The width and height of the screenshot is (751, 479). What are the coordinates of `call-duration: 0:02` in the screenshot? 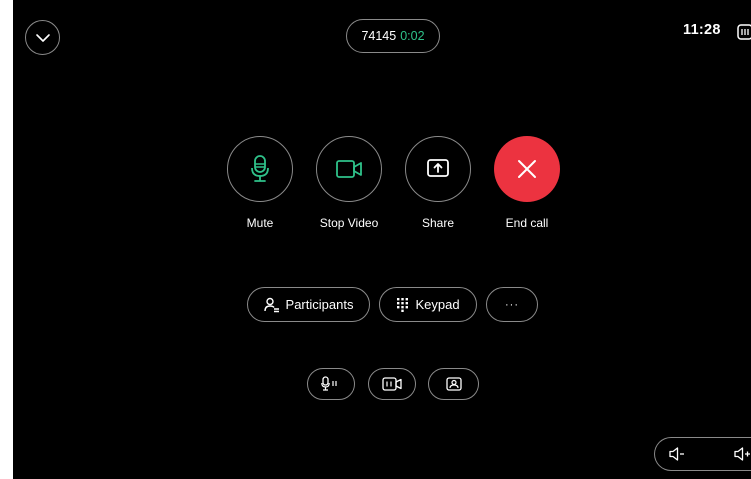 It's located at (412, 36).